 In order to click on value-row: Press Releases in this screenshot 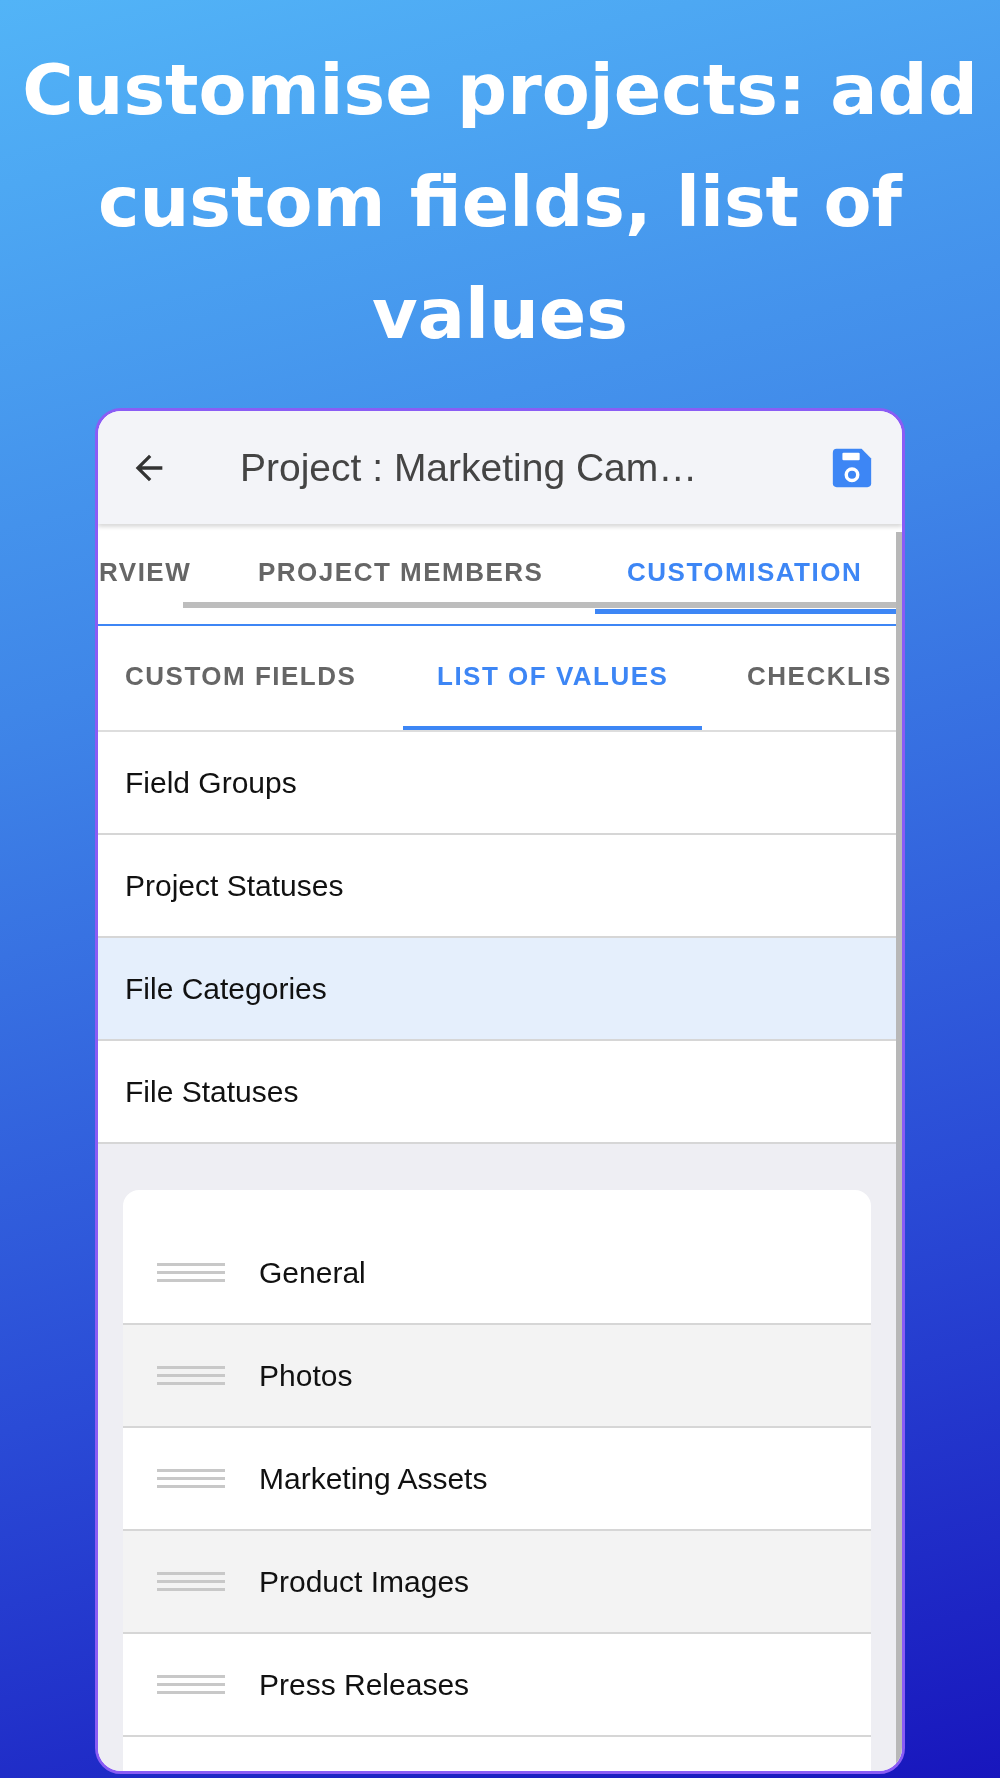, I will do `click(497, 1685)`.